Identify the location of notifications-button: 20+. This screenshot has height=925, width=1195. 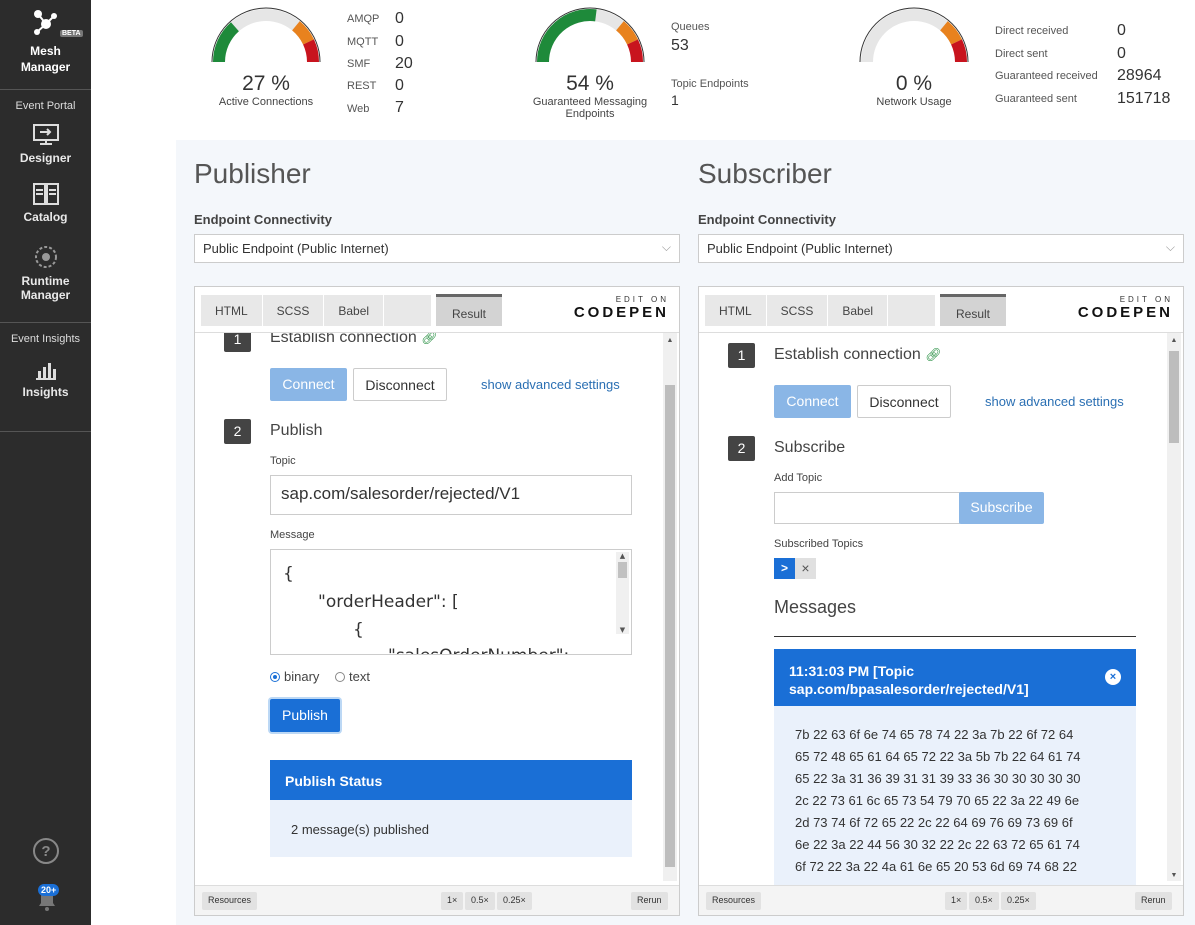
(47, 899).